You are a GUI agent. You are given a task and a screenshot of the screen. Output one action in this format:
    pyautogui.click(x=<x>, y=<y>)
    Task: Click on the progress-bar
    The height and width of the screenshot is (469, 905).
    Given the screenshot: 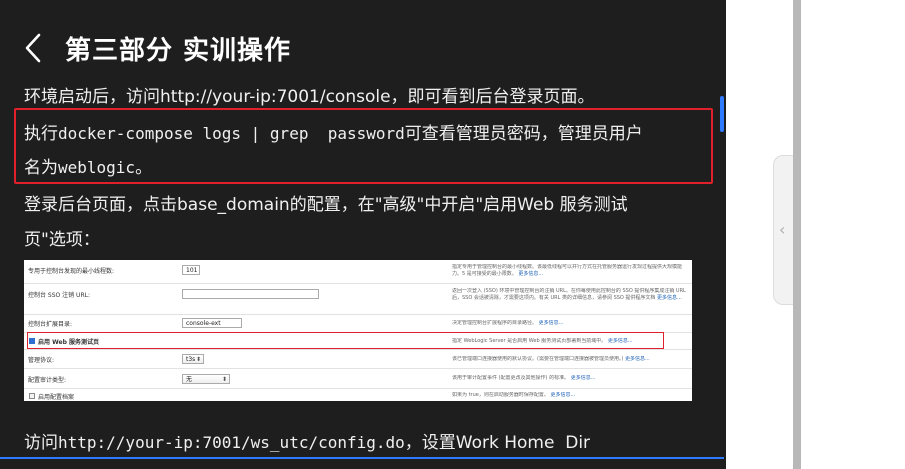 What is the action you would take?
    pyautogui.click(x=362, y=458)
    